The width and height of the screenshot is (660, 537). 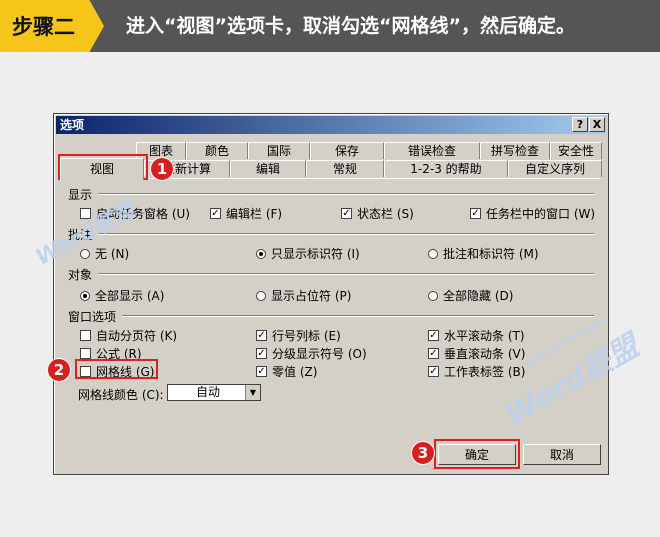 I want to click on option-formula-bar: ✓ 编辑栏 (F), so click(x=246, y=213).